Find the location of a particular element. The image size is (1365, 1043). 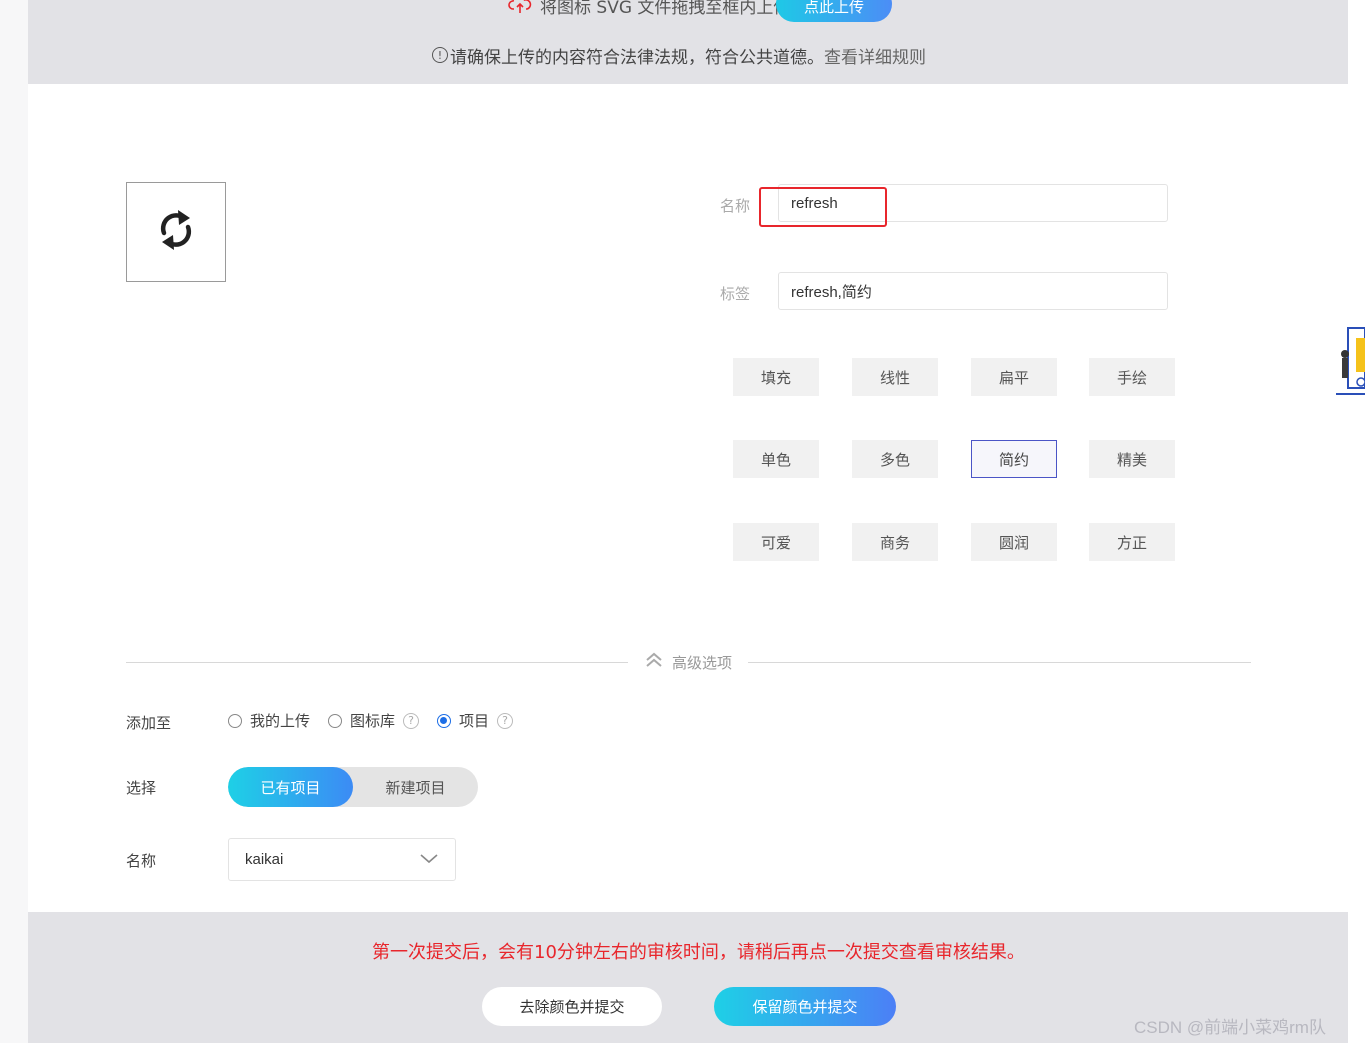

name-highlight-box is located at coordinates (823, 207).